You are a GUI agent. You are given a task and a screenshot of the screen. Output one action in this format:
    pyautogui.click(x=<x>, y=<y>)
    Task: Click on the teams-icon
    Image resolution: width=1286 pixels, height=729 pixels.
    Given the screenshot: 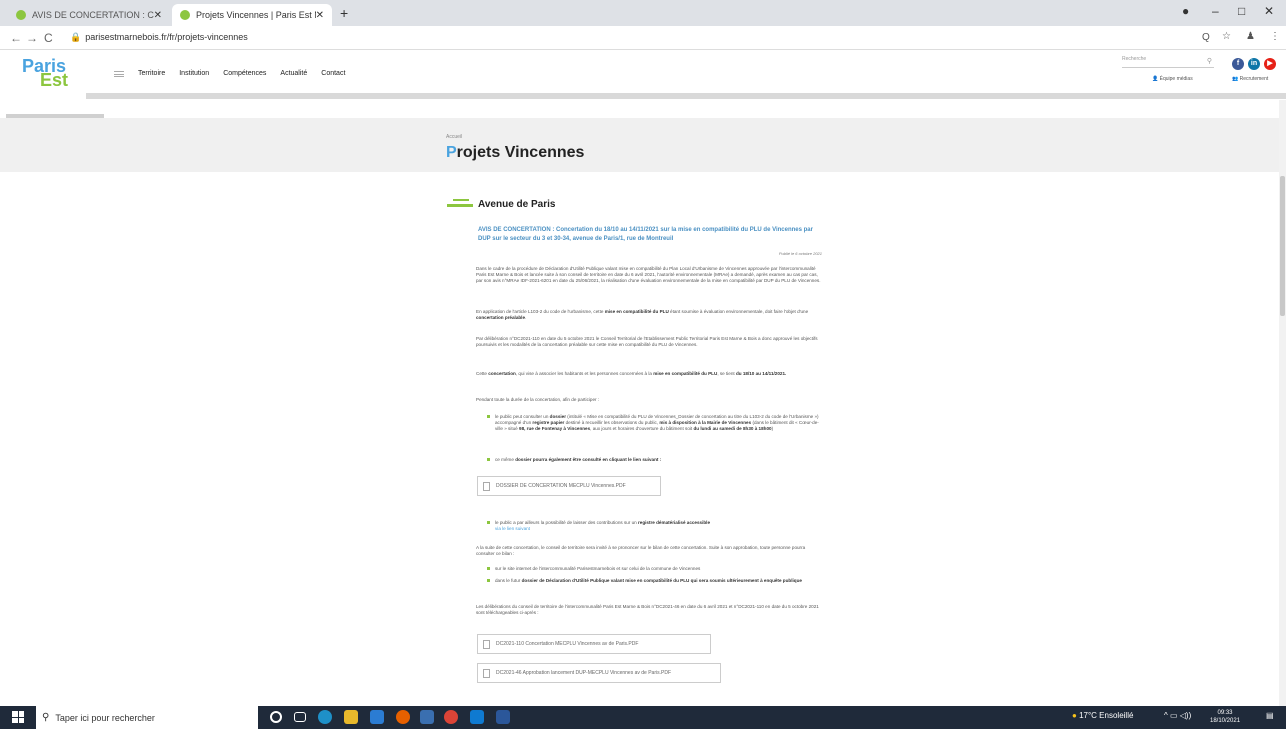 What is the action you would take?
    pyautogui.click(x=477, y=717)
    